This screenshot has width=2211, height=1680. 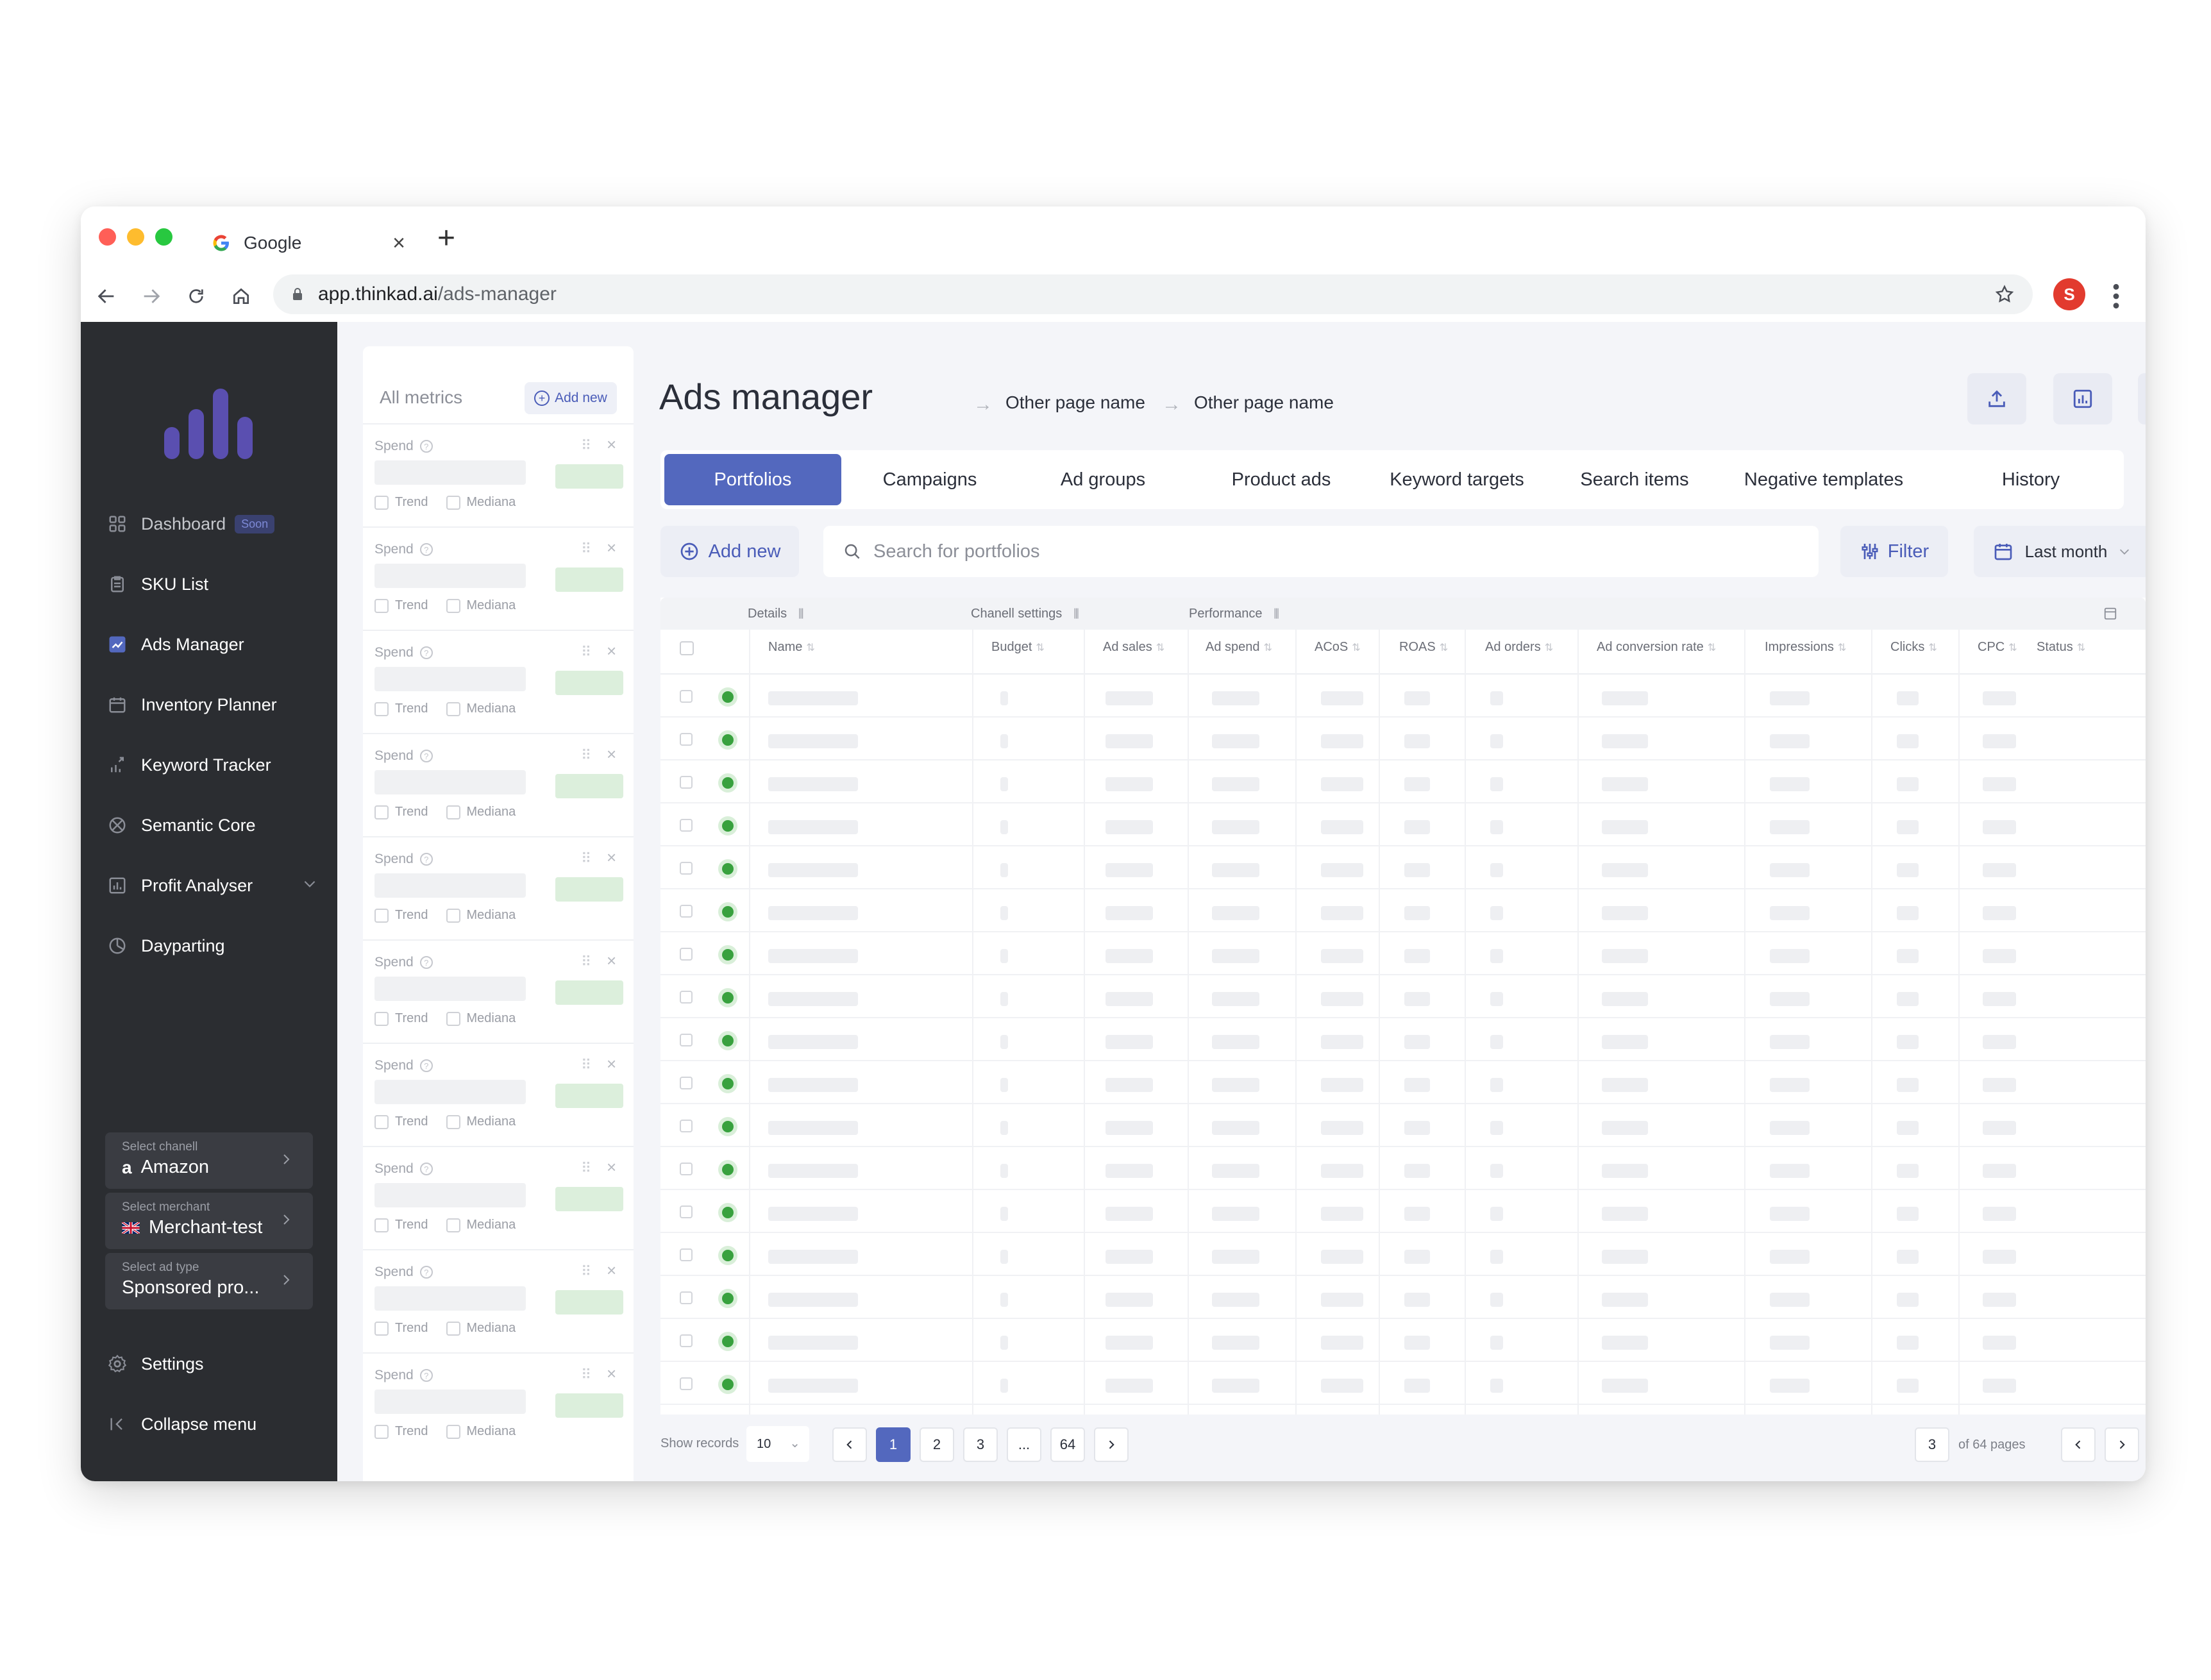 What do you see at coordinates (135, 237) in the screenshot?
I see `minimize-window-button` at bounding box center [135, 237].